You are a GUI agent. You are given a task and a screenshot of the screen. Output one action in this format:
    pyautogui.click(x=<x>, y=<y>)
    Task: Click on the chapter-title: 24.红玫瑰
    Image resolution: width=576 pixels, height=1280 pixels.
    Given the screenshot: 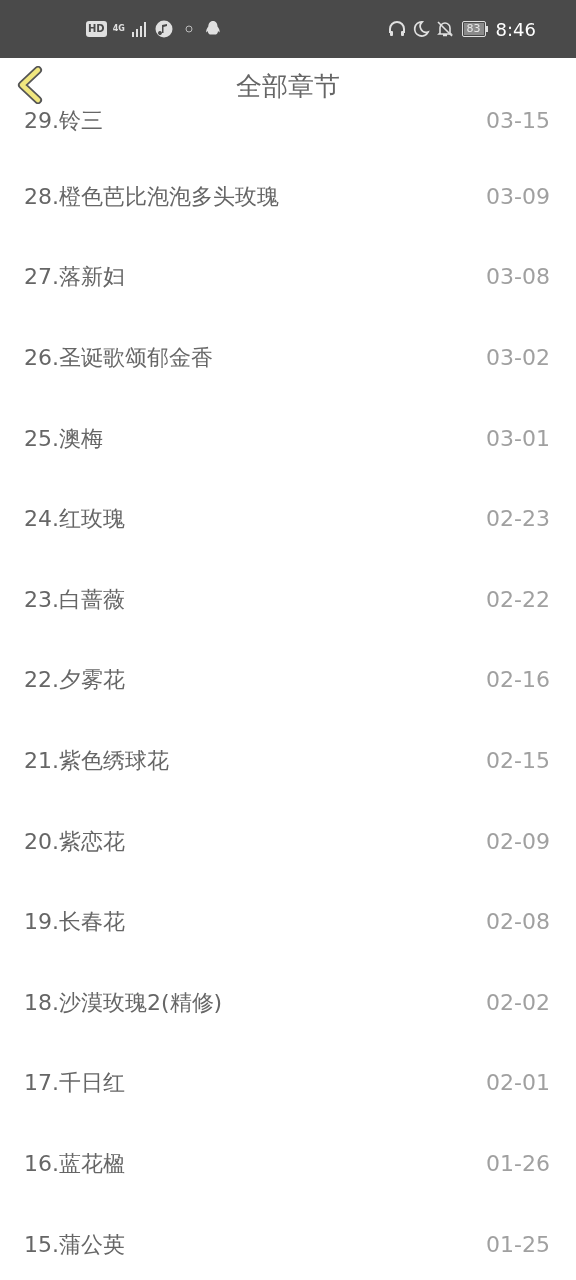 What is the action you would take?
    pyautogui.click(x=74, y=519)
    